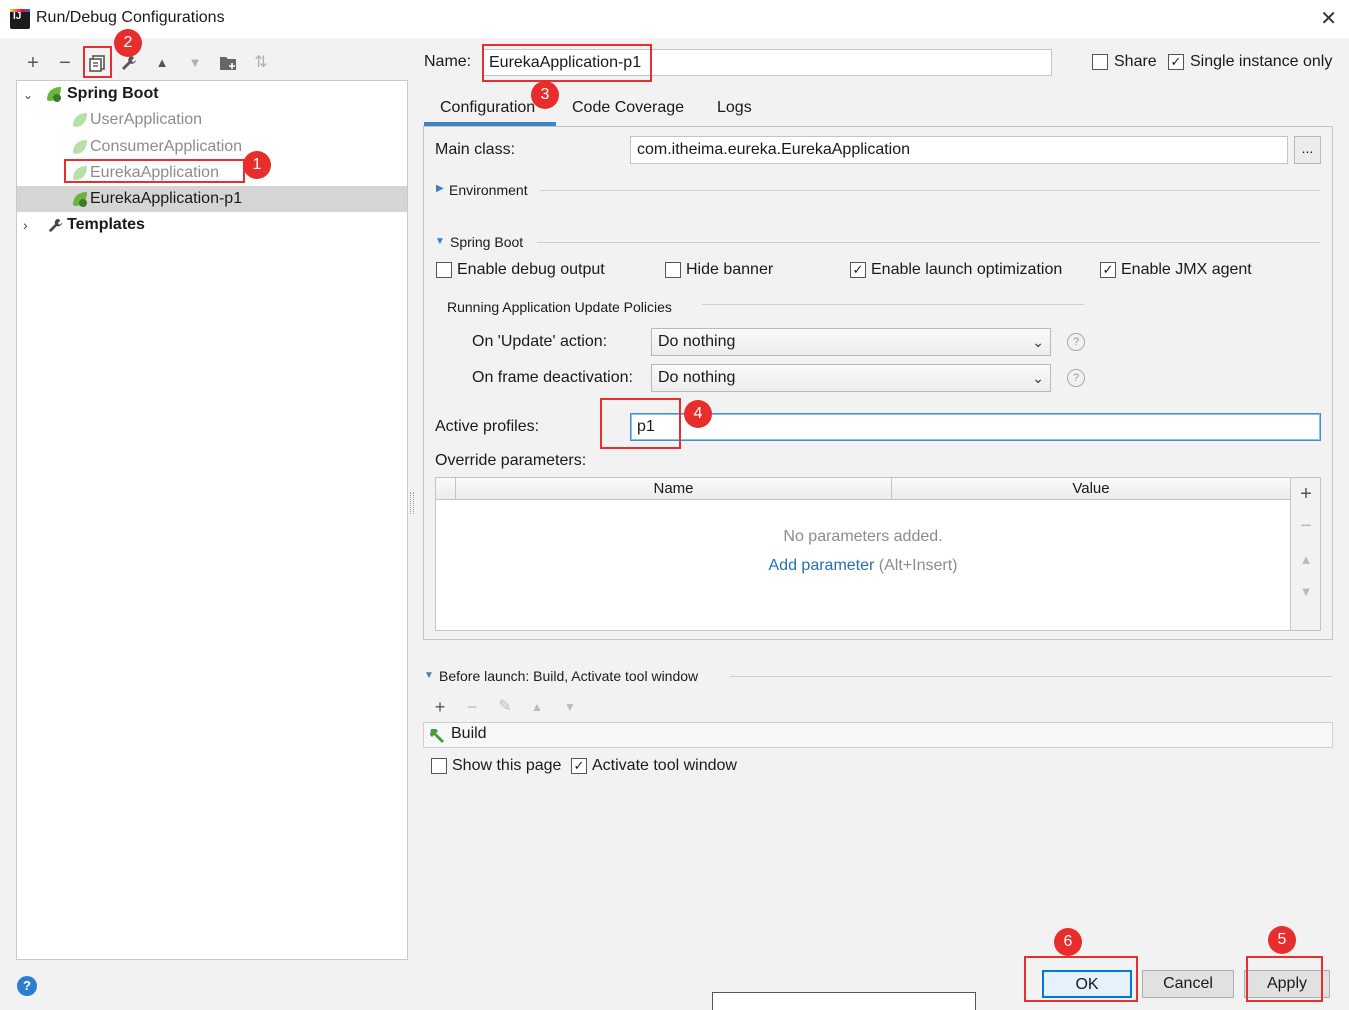  I want to click on move-down-button: ▼, so click(195, 63).